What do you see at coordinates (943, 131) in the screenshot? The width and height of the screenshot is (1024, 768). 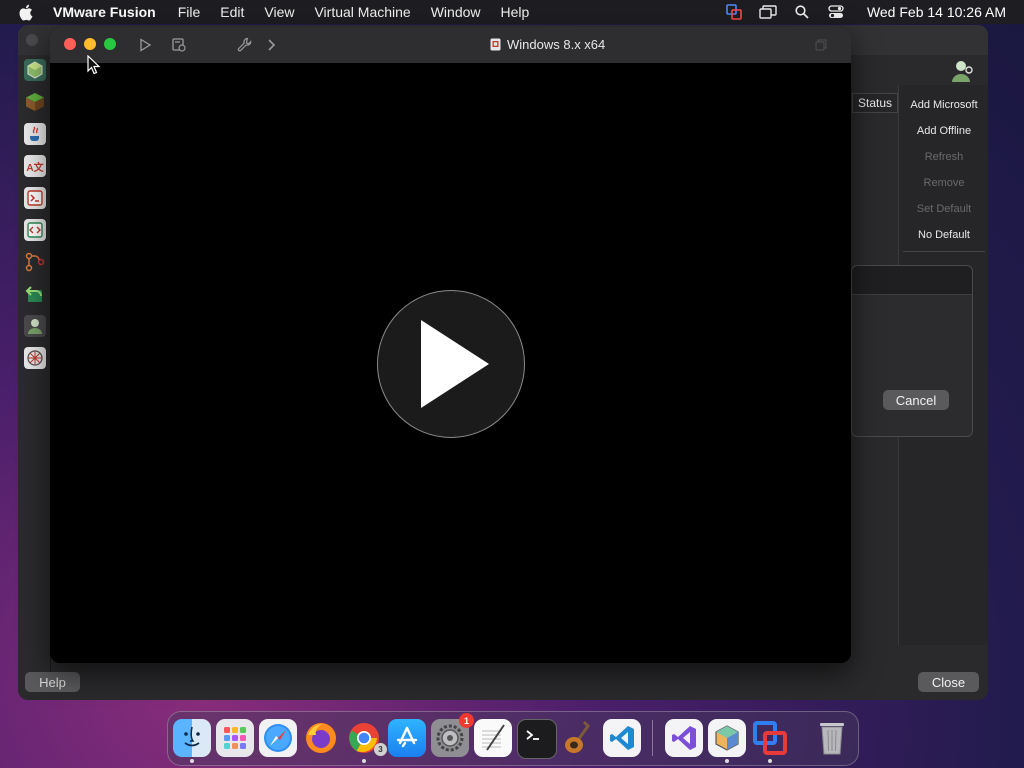 I see `add-offline-button: Add Offline` at bounding box center [943, 131].